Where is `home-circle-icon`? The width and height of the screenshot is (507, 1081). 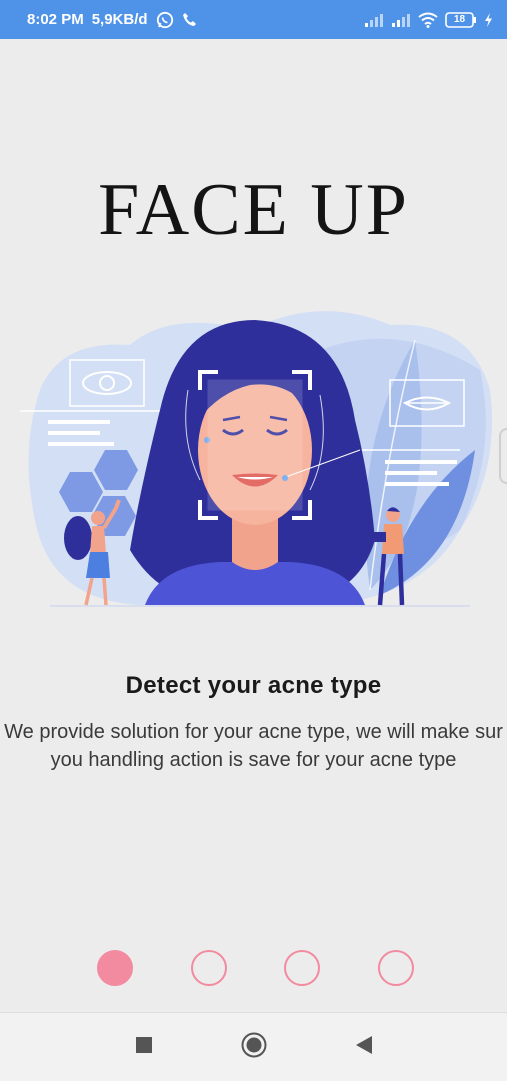
home-circle-icon is located at coordinates (254, 1047).